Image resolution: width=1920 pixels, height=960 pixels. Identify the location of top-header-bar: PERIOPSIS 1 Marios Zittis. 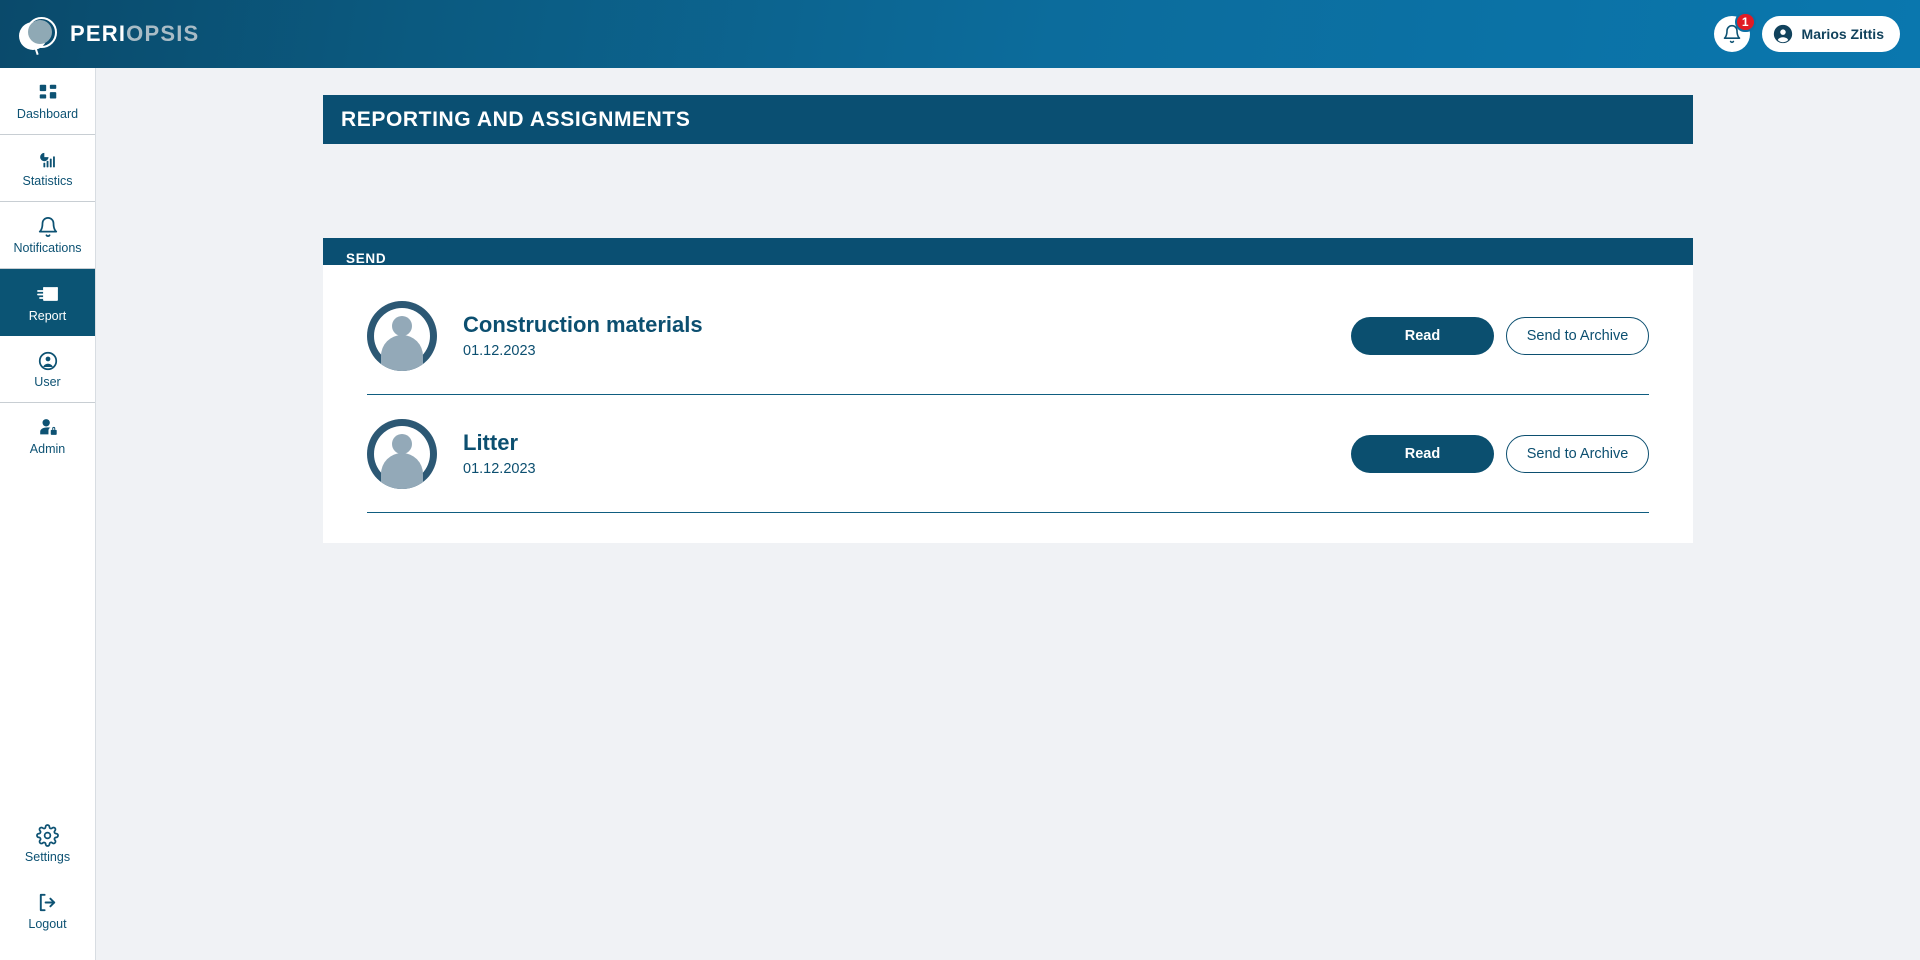
(960, 34).